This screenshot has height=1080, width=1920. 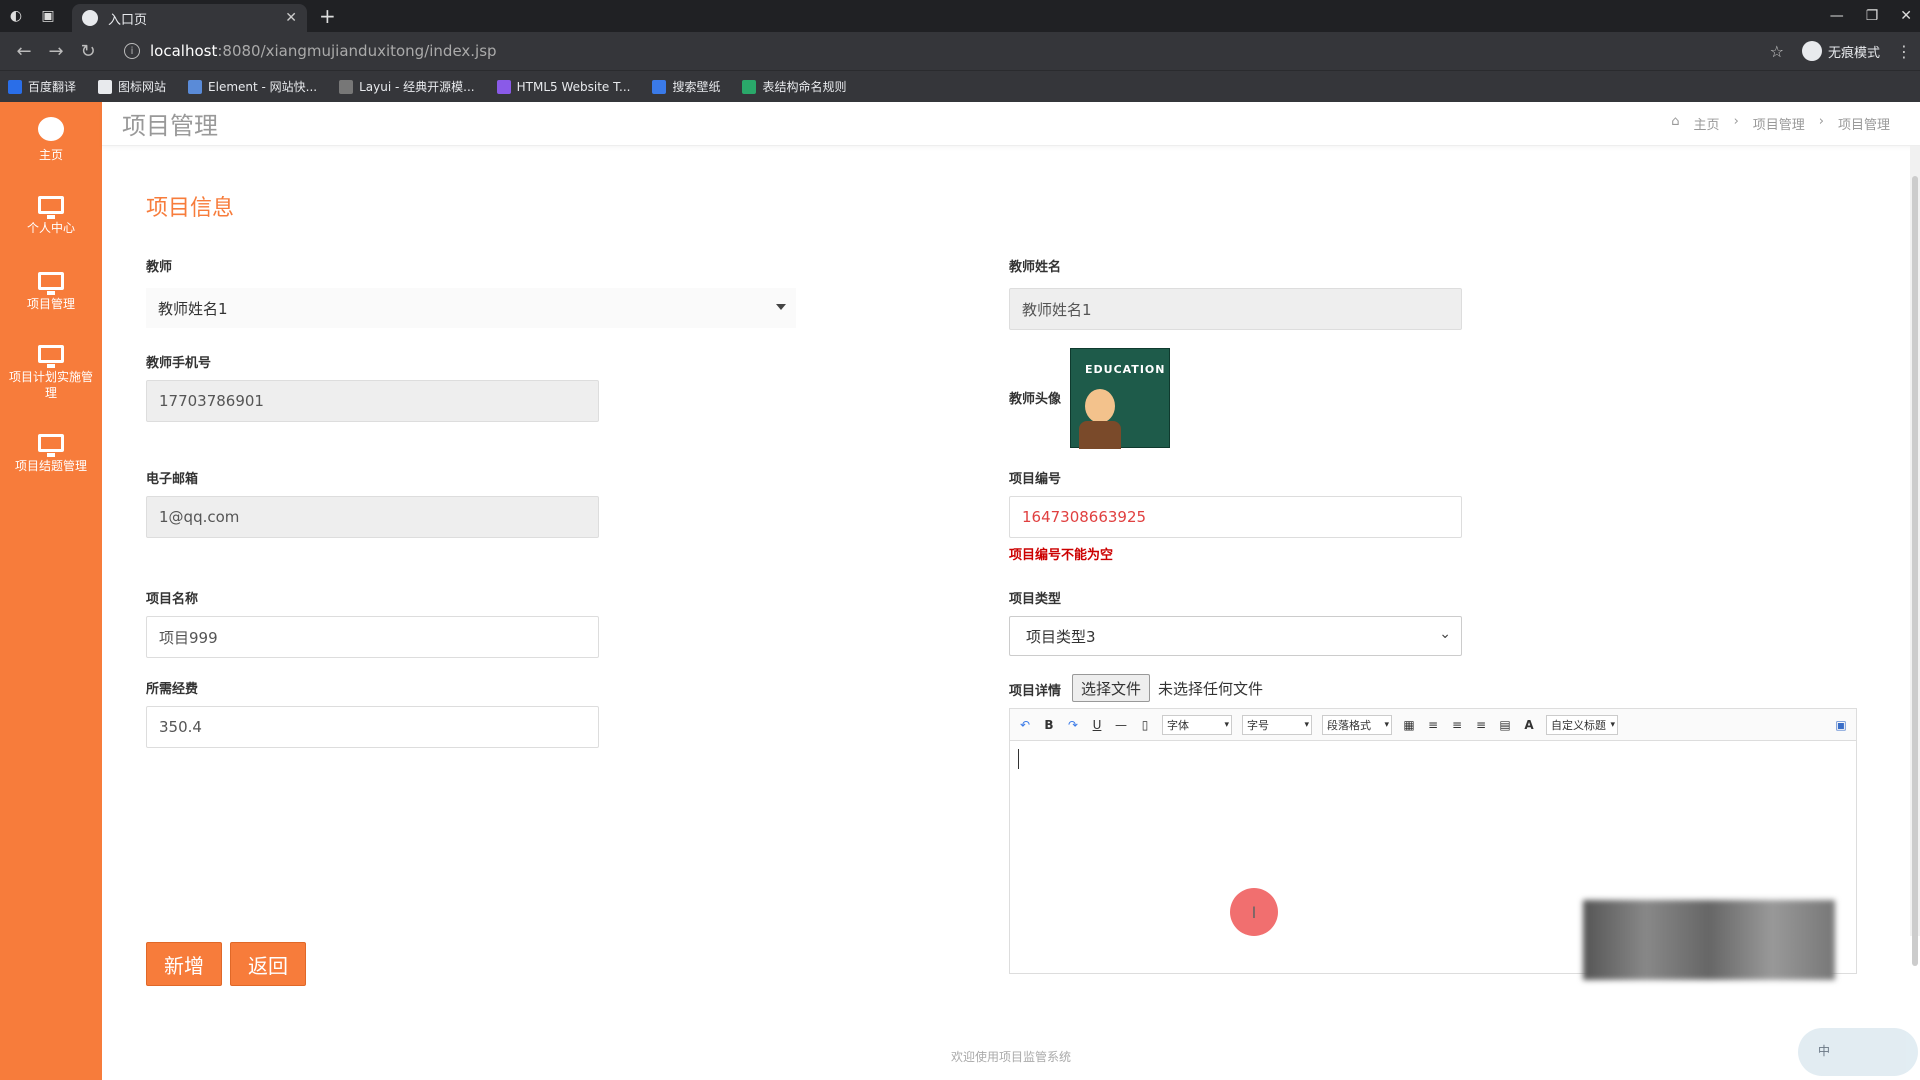 I want to click on restore-icon: ❐, so click(x=1872, y=16).